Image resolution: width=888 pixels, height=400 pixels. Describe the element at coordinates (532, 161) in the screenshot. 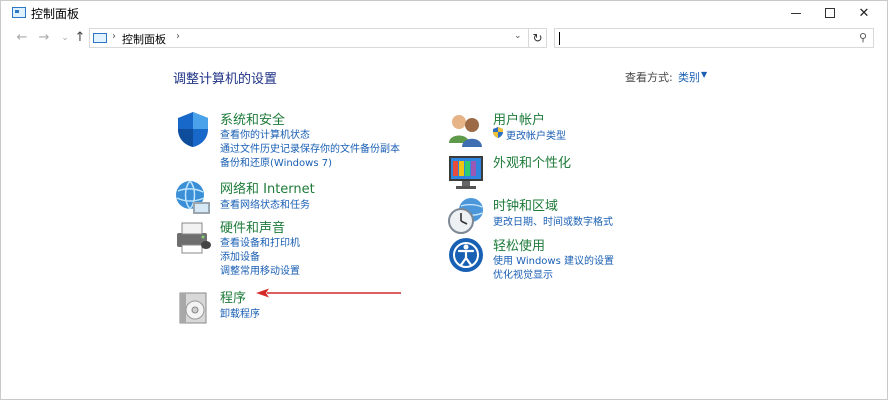

I see `category-title-appearance: 外观和个性化` at that location.